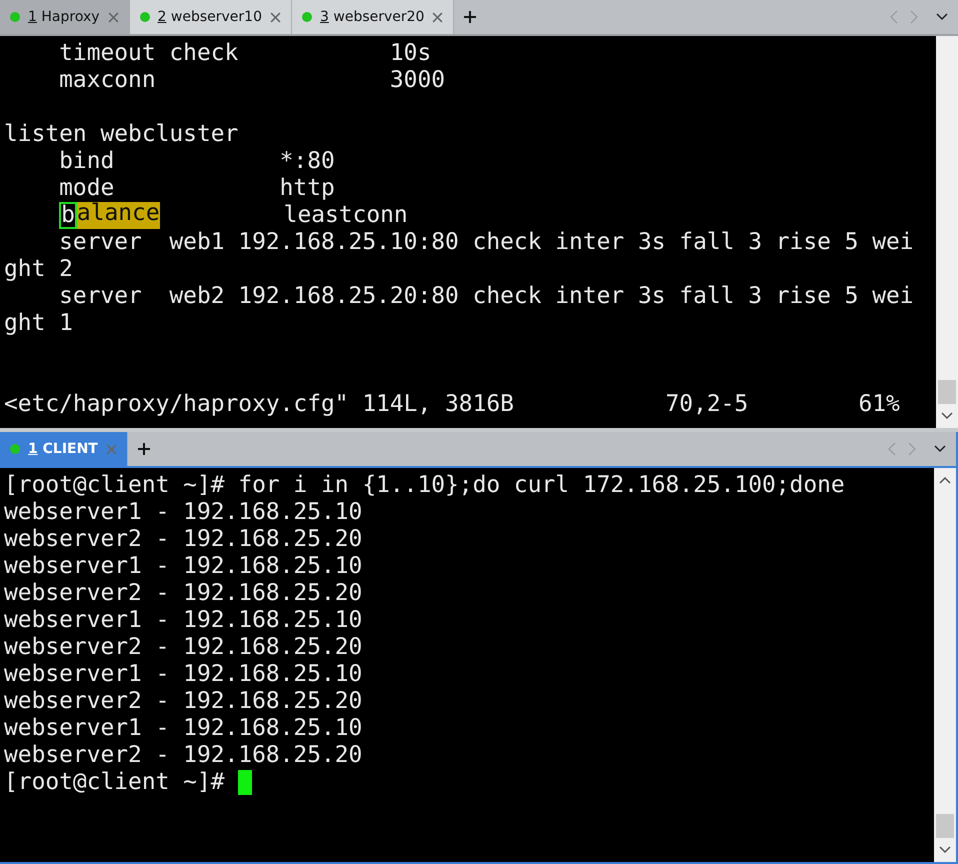 Image resolution: width=958 pixels, height=864 pixels. I want to click on text-cursor, so click(245, 782).